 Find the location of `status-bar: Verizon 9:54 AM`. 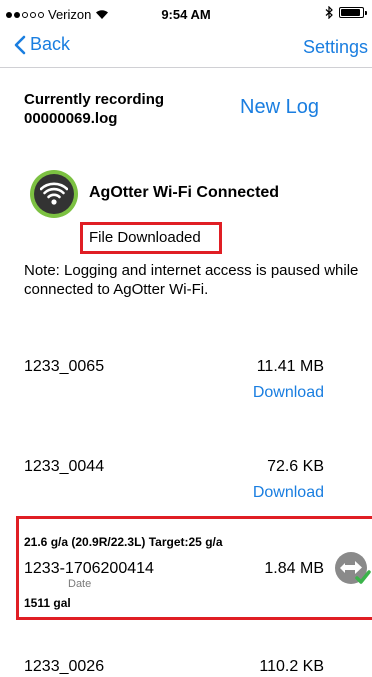

status-bar: Verizon 9:54 AM is located at coordinates (186, 14).